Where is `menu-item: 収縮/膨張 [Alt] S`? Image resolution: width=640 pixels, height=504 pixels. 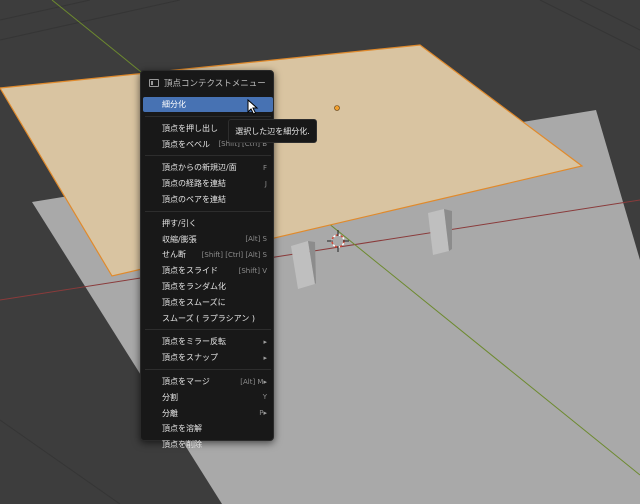 menu-item: 収縮/膨張 [Alt] S is located at coordinates (208, 239).